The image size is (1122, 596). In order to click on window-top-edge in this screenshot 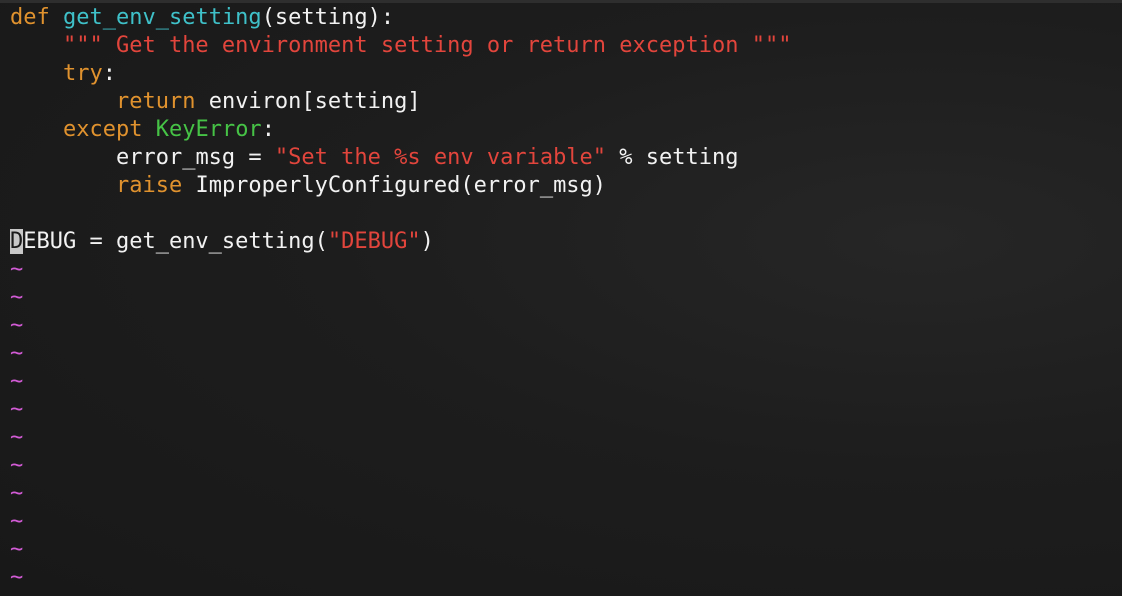, I will do `click(561, 1)`.